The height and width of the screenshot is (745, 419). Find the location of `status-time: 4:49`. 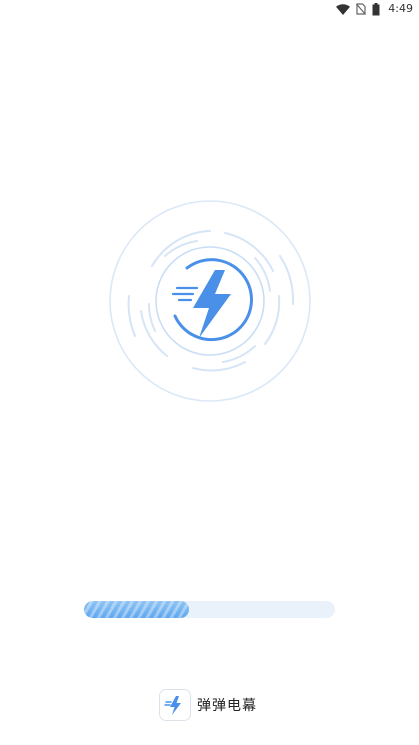

status-time: 4:49 is located at coordinates (400, 8).